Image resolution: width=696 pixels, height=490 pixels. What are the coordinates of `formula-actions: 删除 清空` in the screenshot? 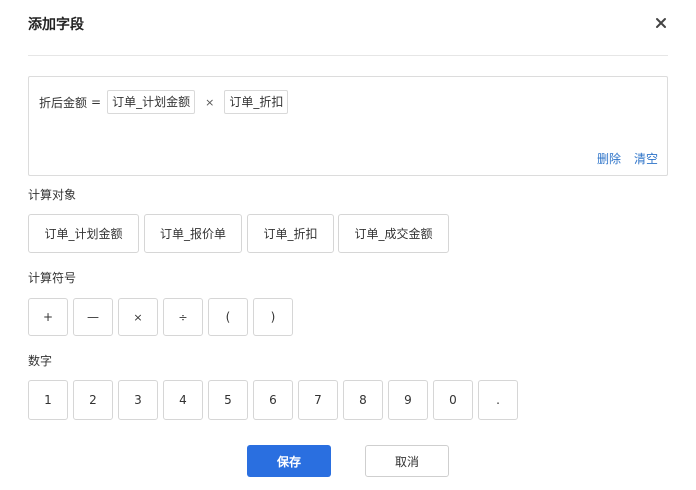 It's located at (627, 158).